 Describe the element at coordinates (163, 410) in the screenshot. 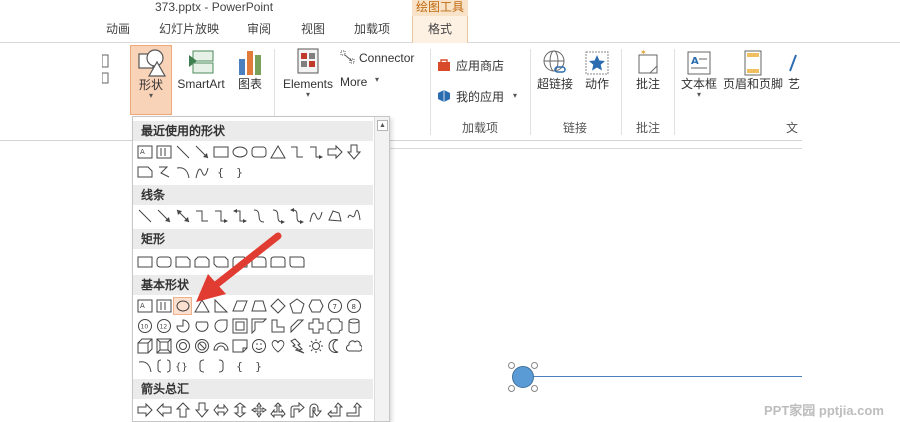

I see `left-arrow-shape` at that location.